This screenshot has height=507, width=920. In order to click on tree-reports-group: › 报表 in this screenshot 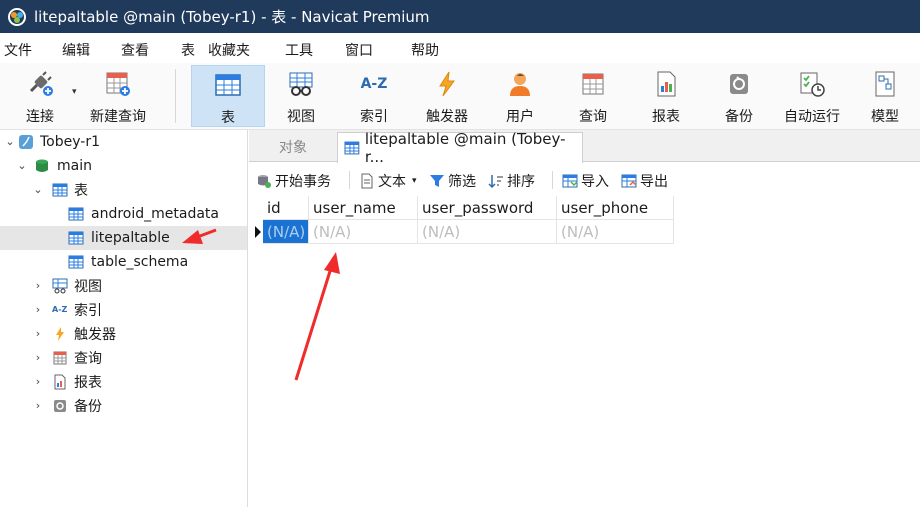, I will do `click(123, 382)`.